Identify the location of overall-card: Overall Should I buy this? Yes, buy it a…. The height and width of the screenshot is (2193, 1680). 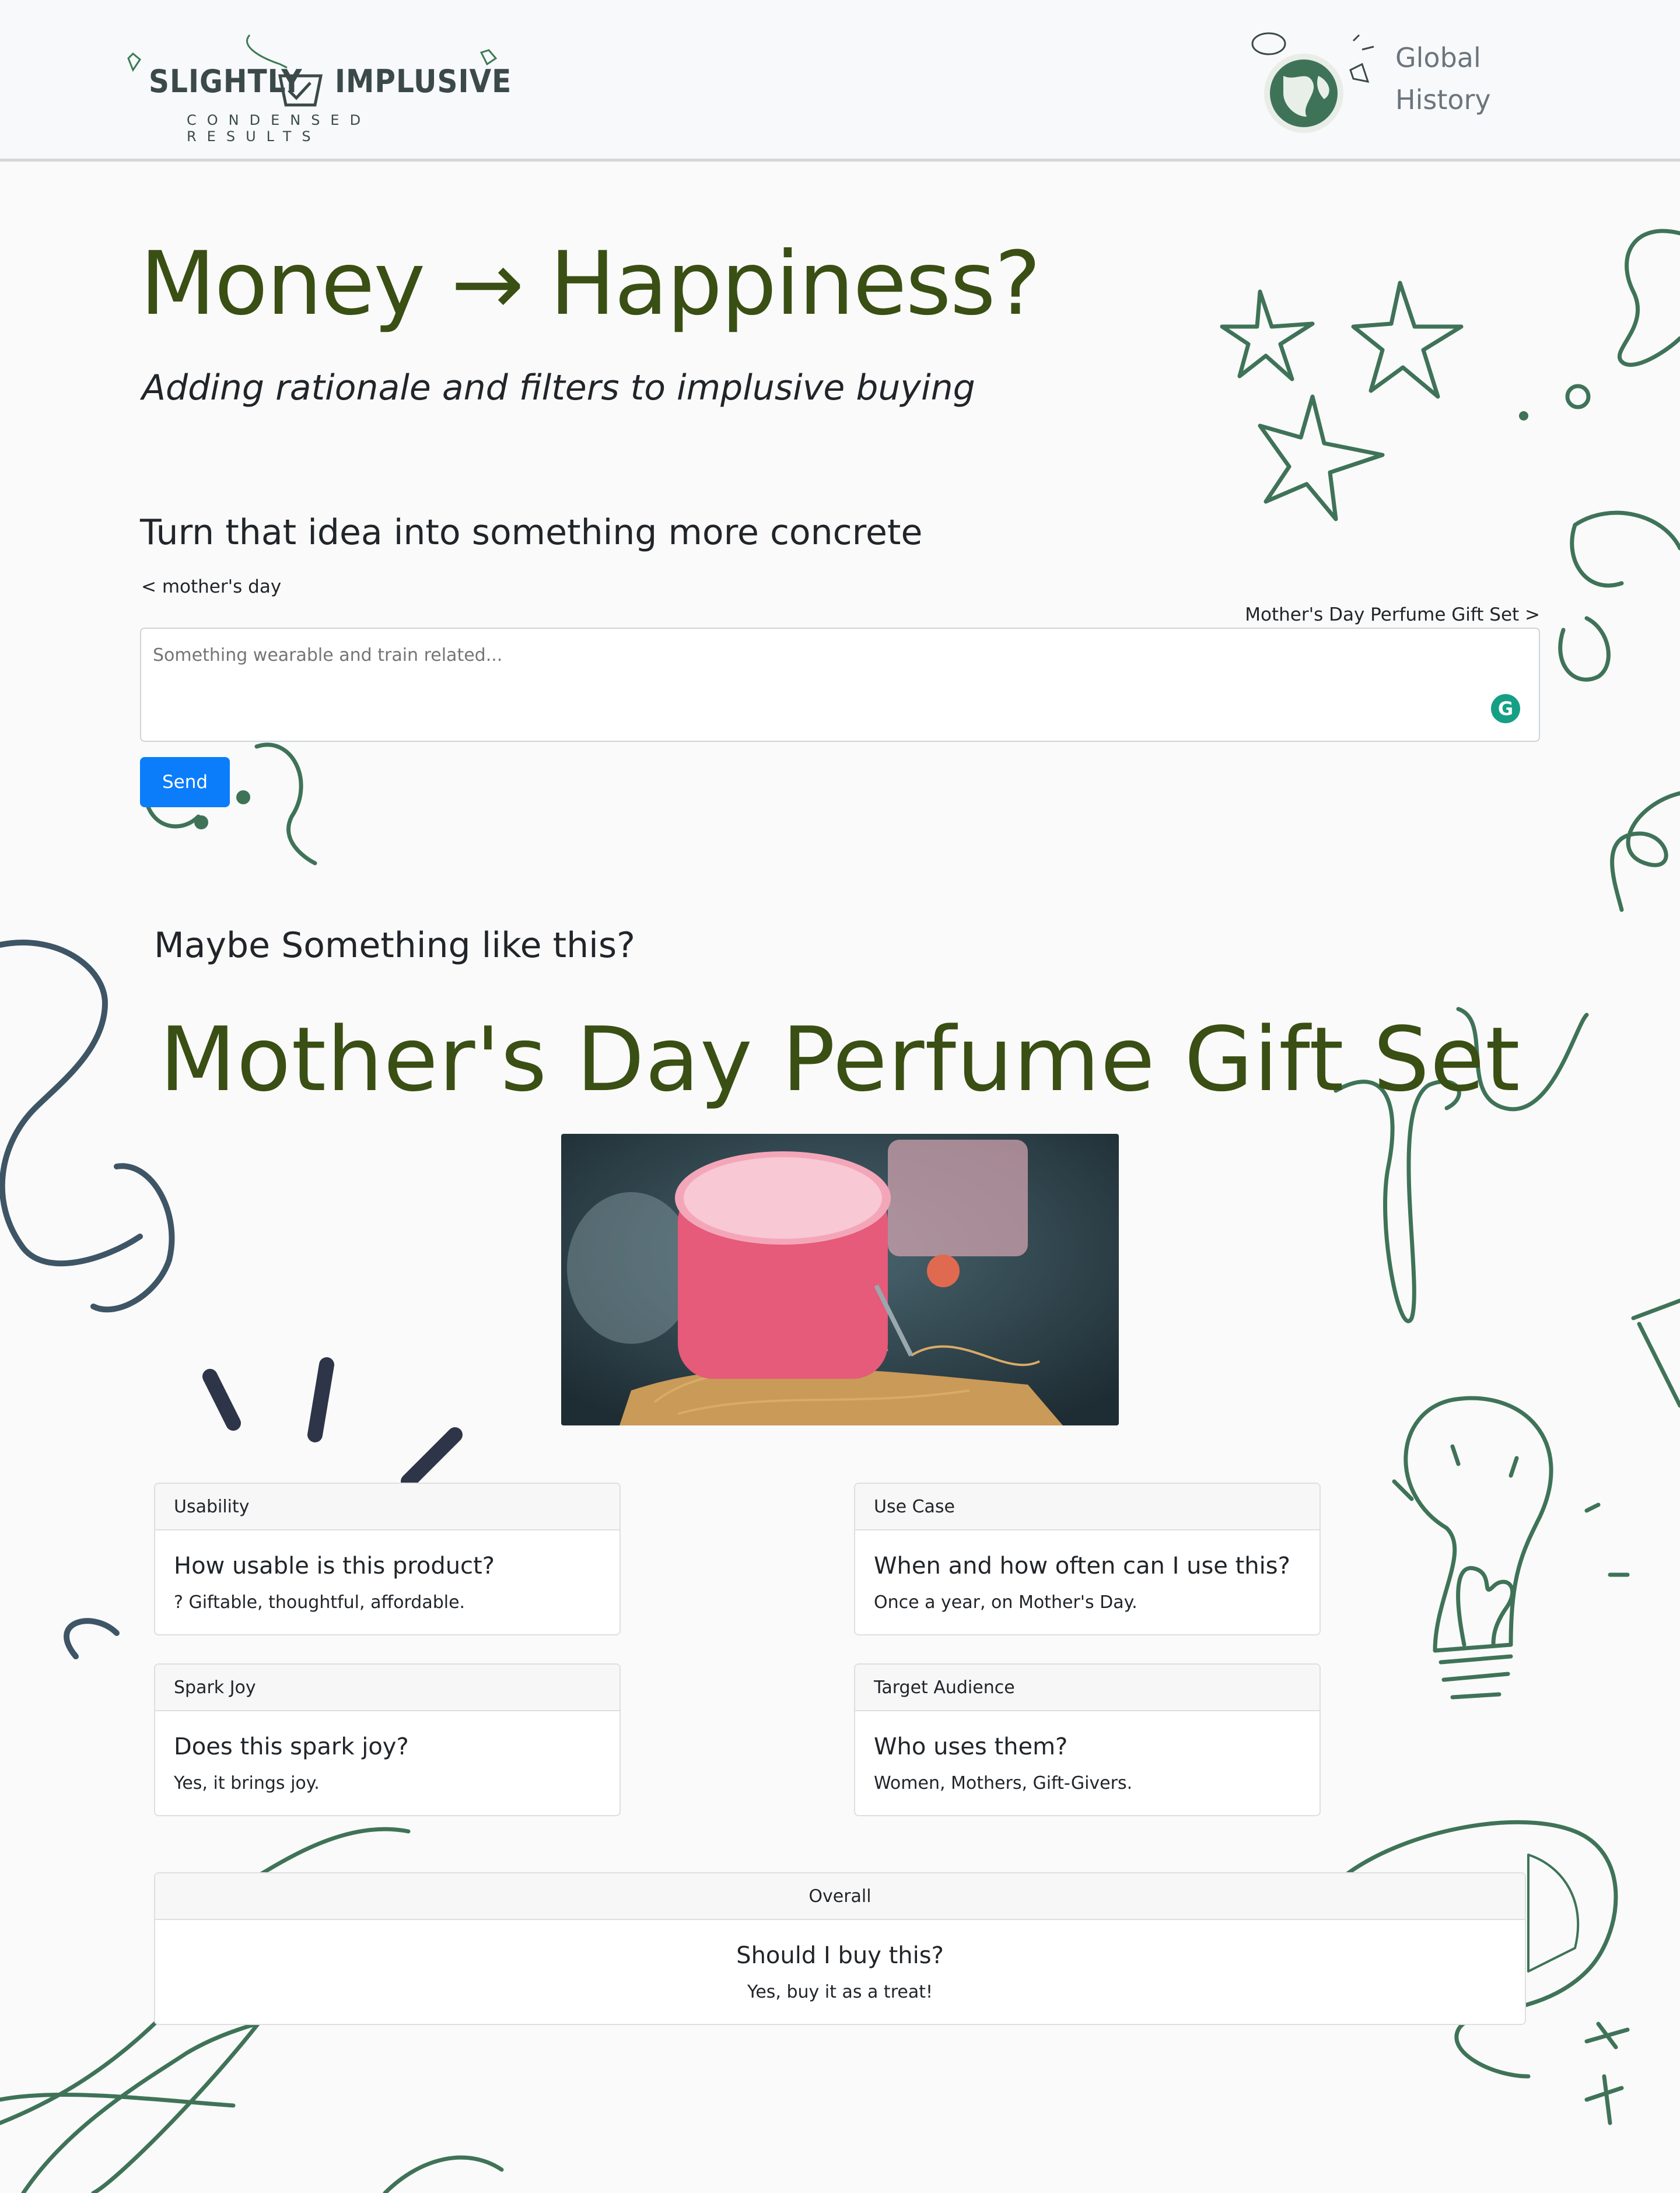
(840, 1949).